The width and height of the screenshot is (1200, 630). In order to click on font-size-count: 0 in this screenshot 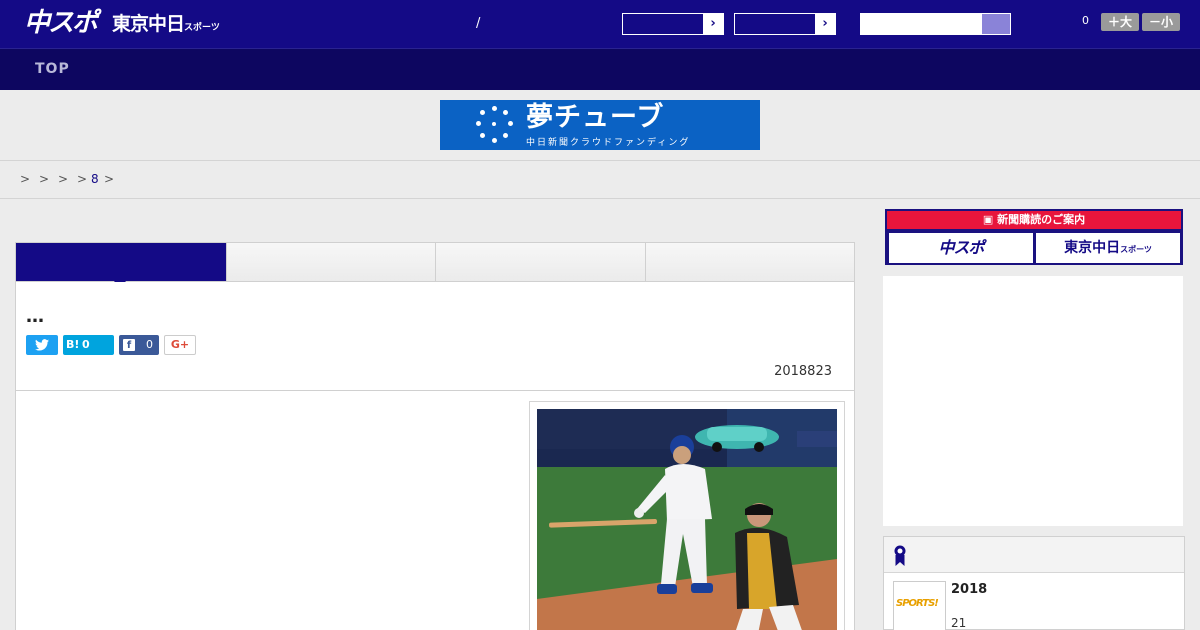, I will do `click(1085, 20)`.